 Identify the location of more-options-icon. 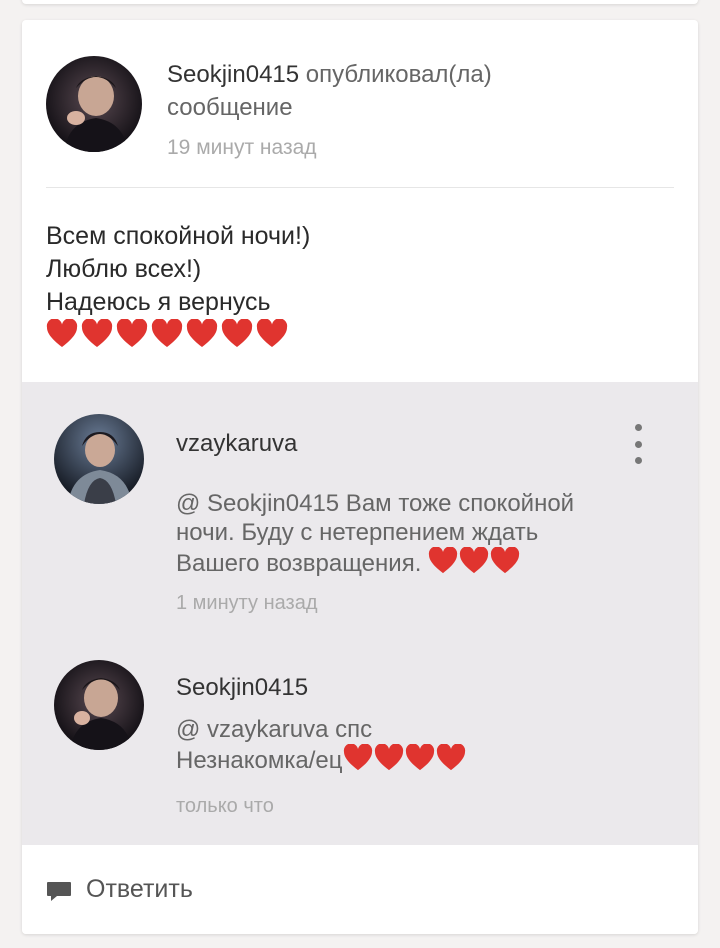
(638, 444).